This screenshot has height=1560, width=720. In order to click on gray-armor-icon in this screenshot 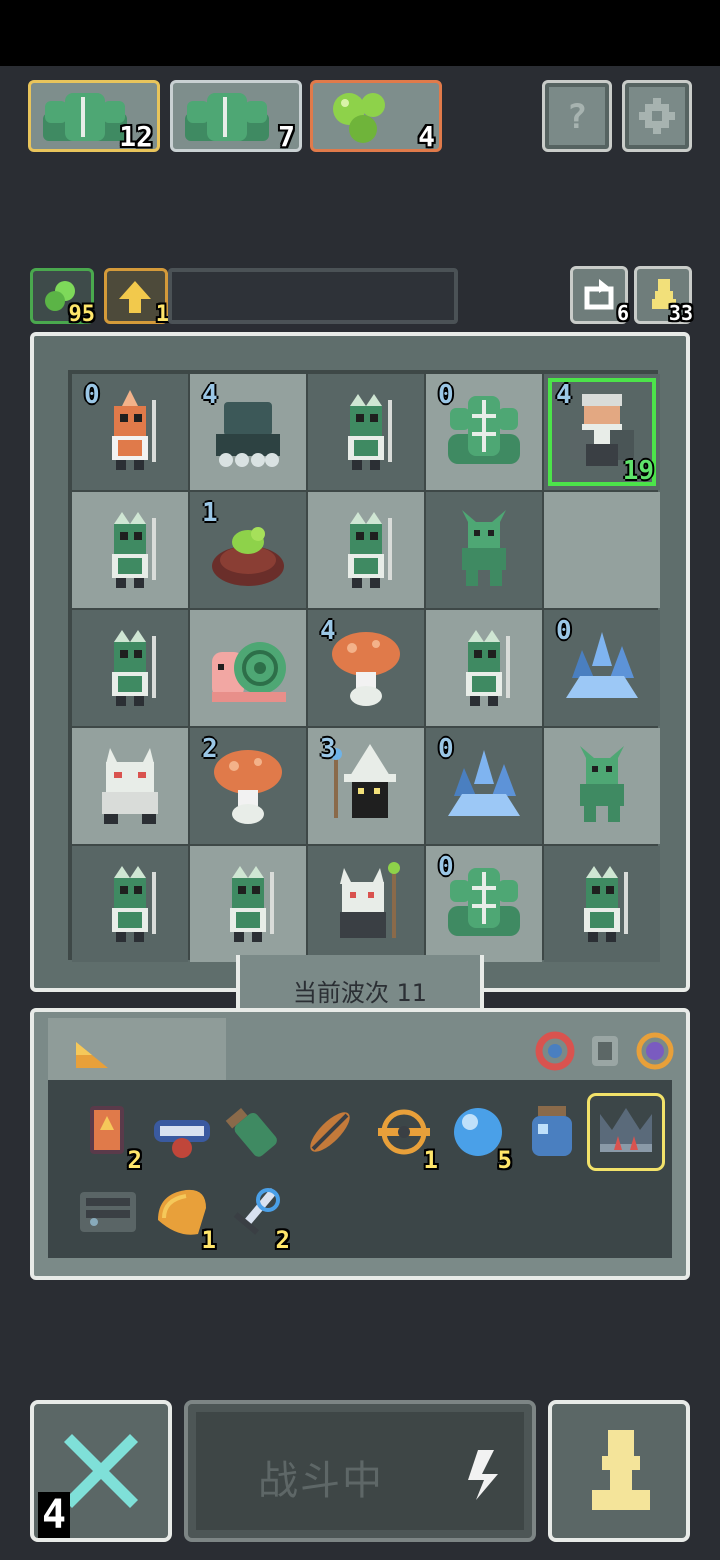, I will do `click(605, 1051)`.